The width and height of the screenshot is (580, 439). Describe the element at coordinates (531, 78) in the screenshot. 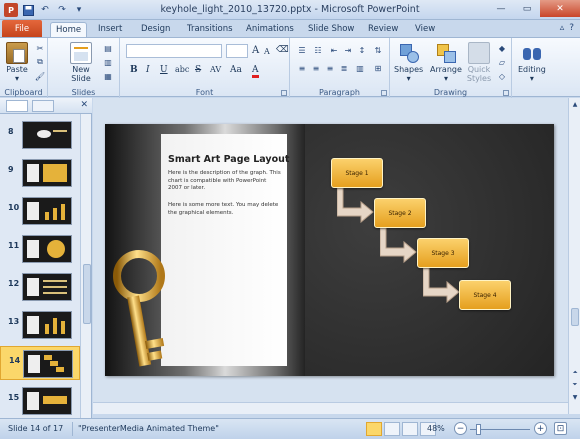

I see `editing-dropdown-icon: ▾` at that location.